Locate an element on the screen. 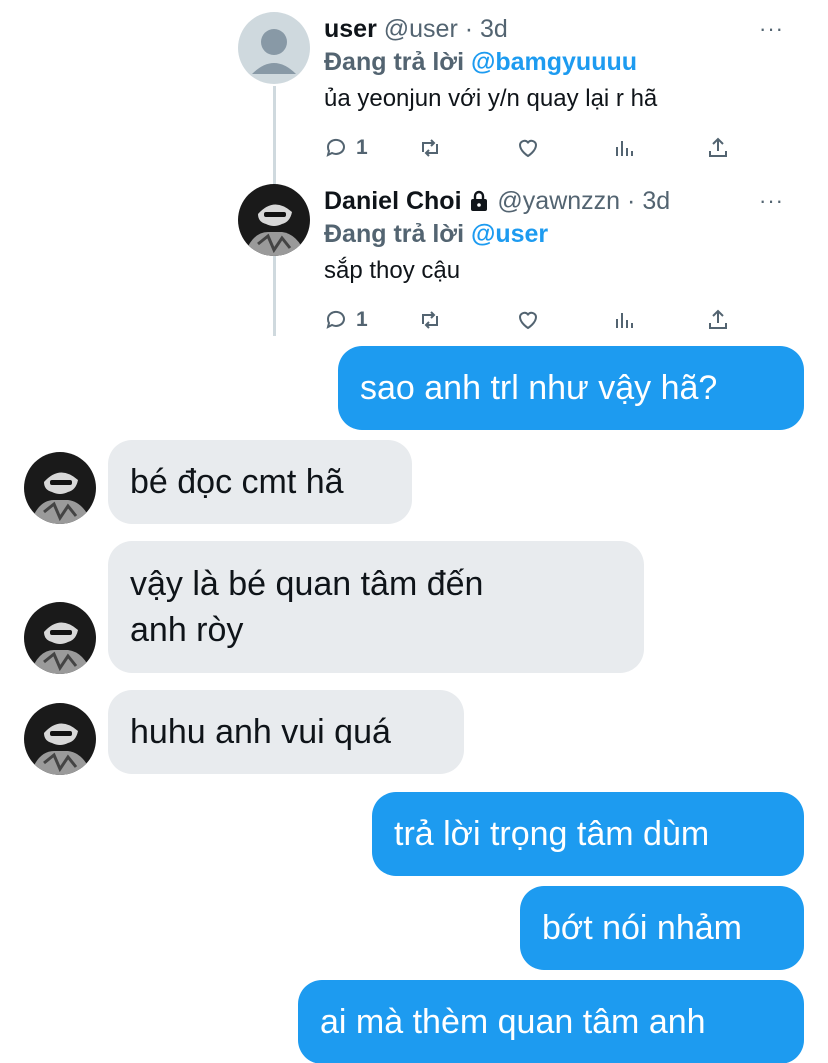 The height and width of the screenshot is (1063, 828). incoming-message: bé đọc cmt hã is located at coordinates (260, 482).